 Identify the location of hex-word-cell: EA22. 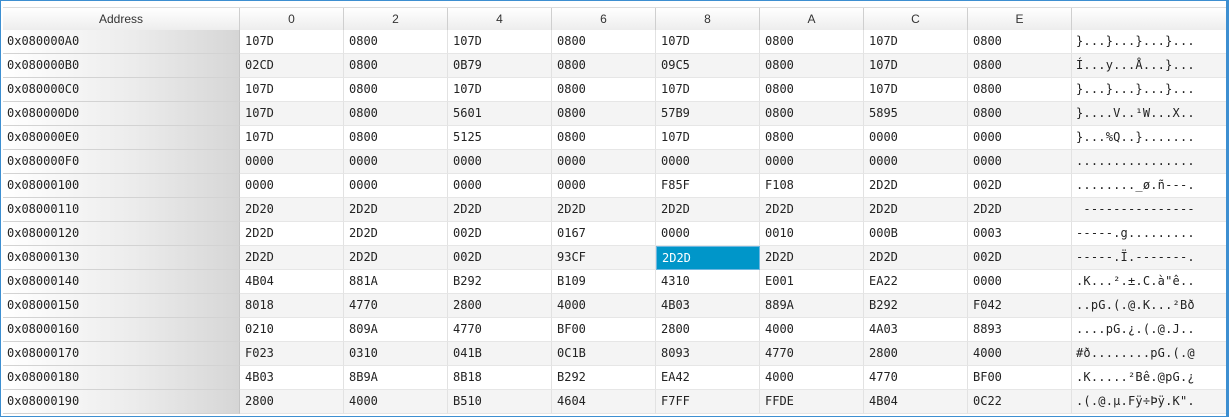
(916, 282).